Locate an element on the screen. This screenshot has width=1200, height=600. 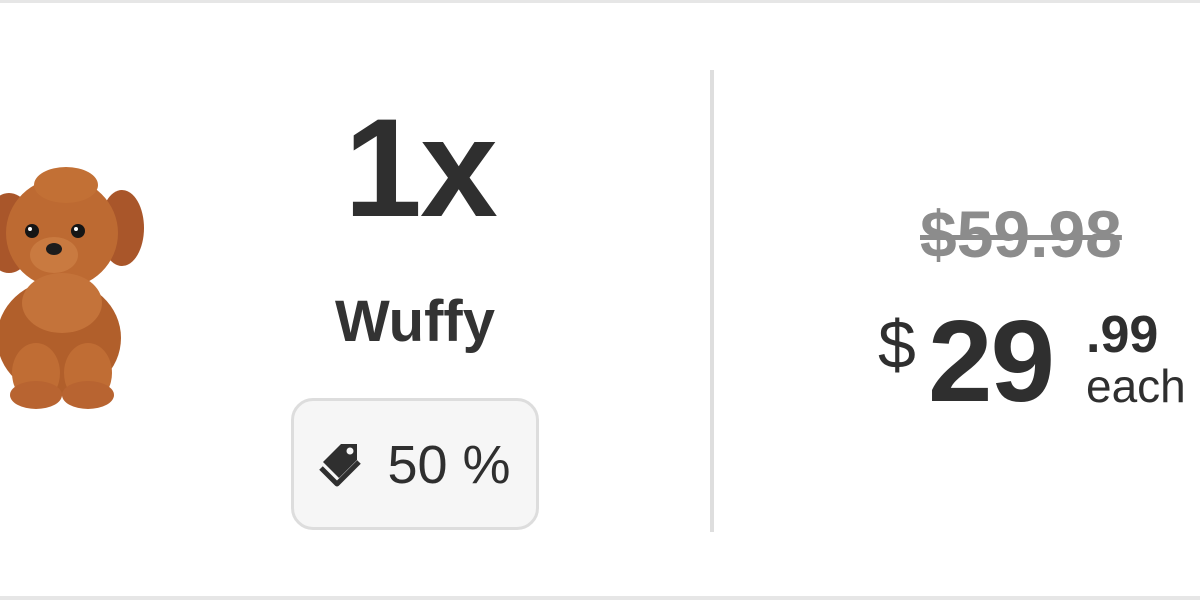
currency-symbol: $ is located at coordinates (897, 345).